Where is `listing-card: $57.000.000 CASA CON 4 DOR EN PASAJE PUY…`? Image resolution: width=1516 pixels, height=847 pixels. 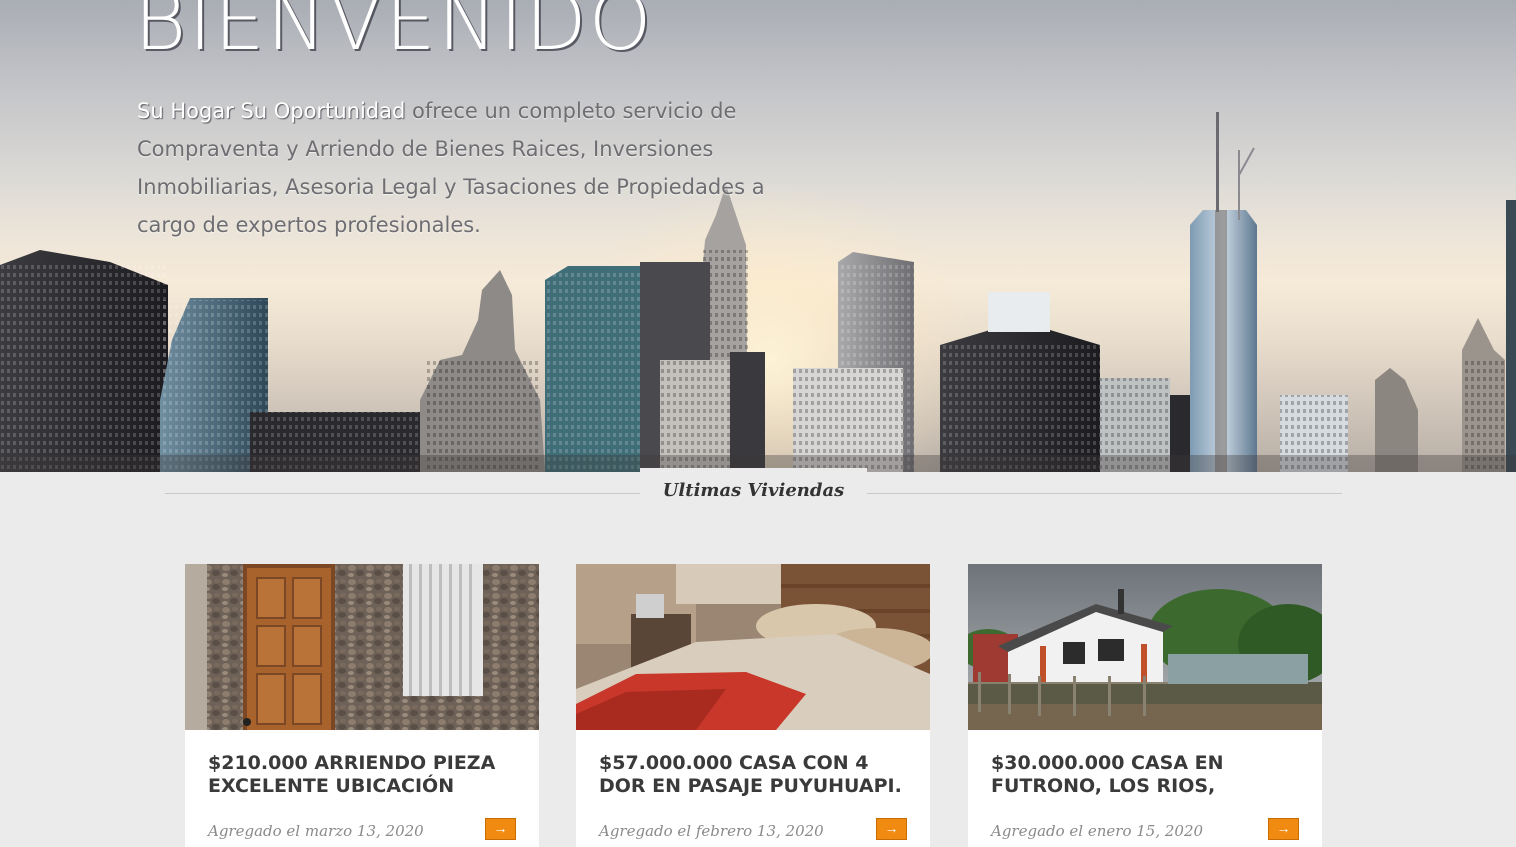 listing-card: $57.000.000 CASA CON 4 DOR EN PASAJE PUY… is located at coordinates (753, 705).